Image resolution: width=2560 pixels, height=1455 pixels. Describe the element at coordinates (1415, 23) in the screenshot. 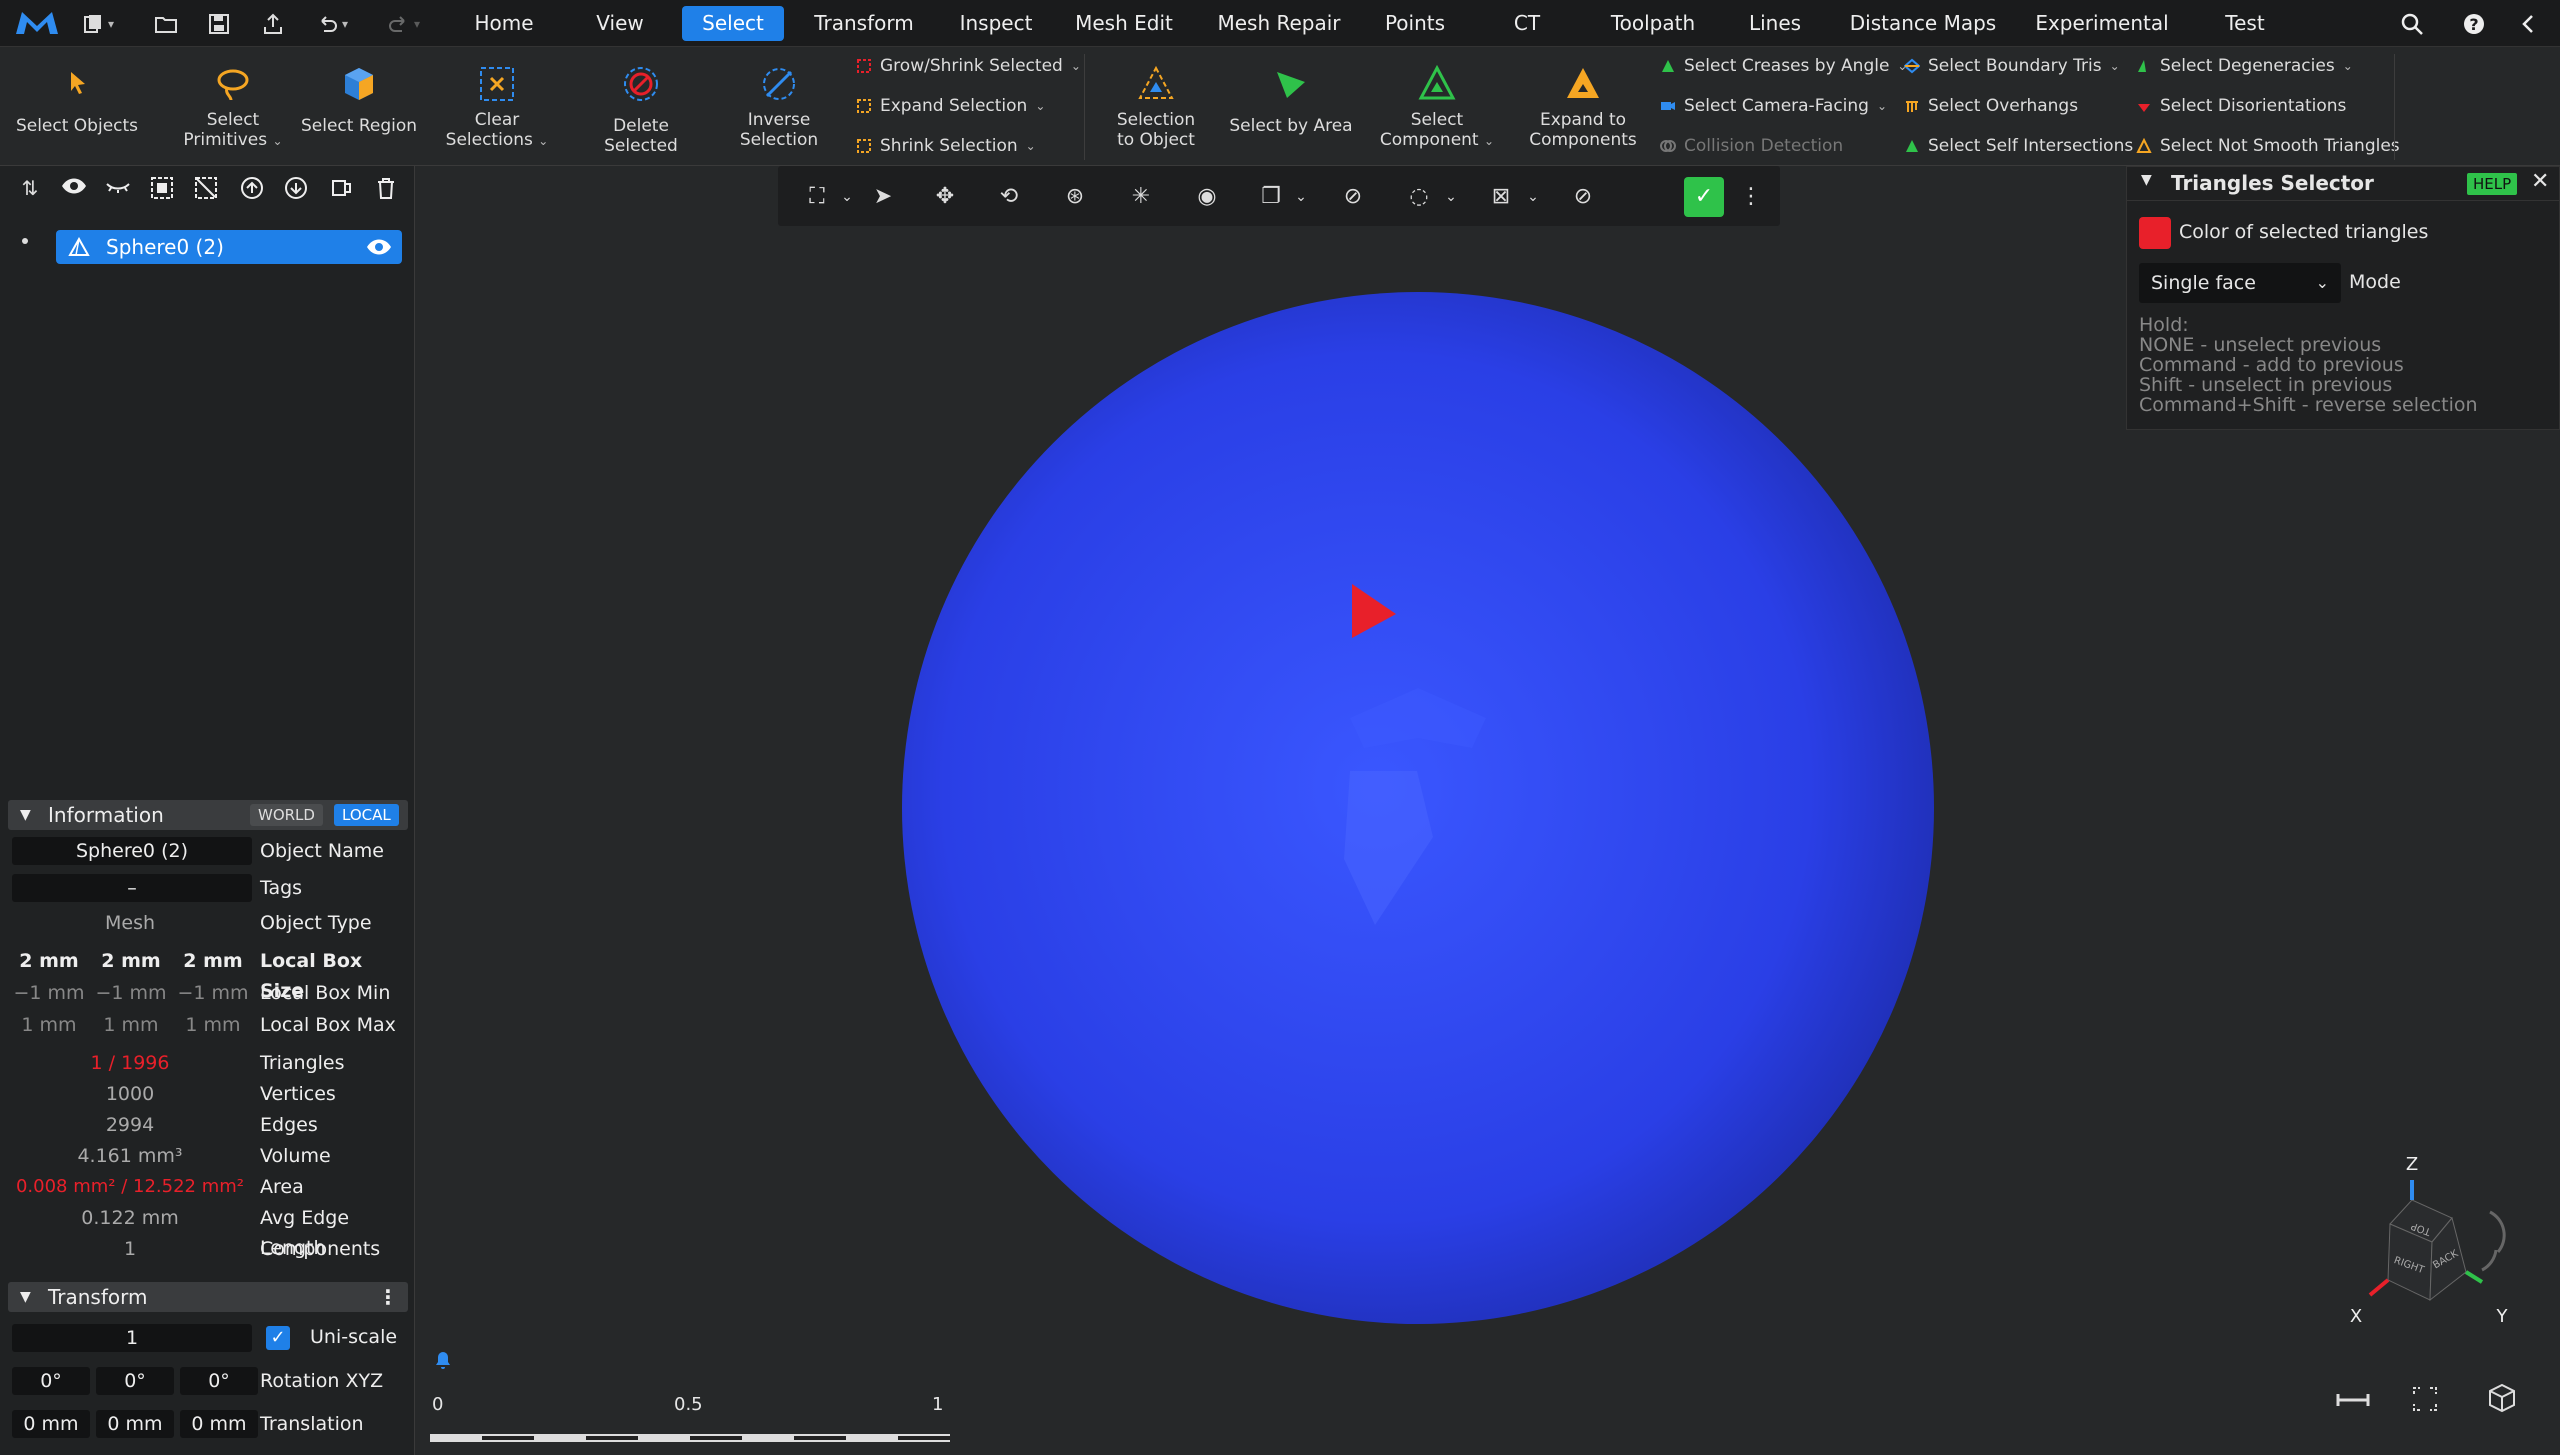

I see `tab-points: Points` at that location.